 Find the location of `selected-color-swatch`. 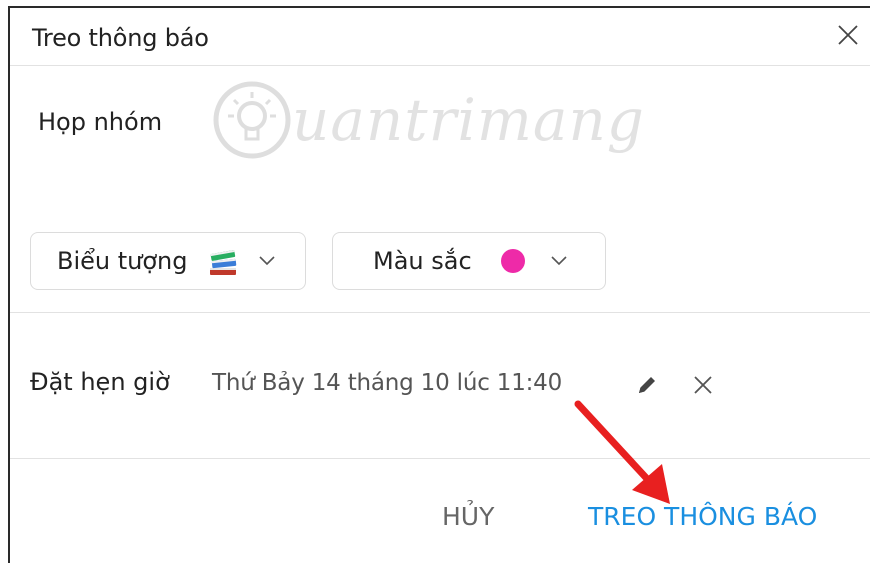

selected-color-swatch is located at coordinates (513, 261).